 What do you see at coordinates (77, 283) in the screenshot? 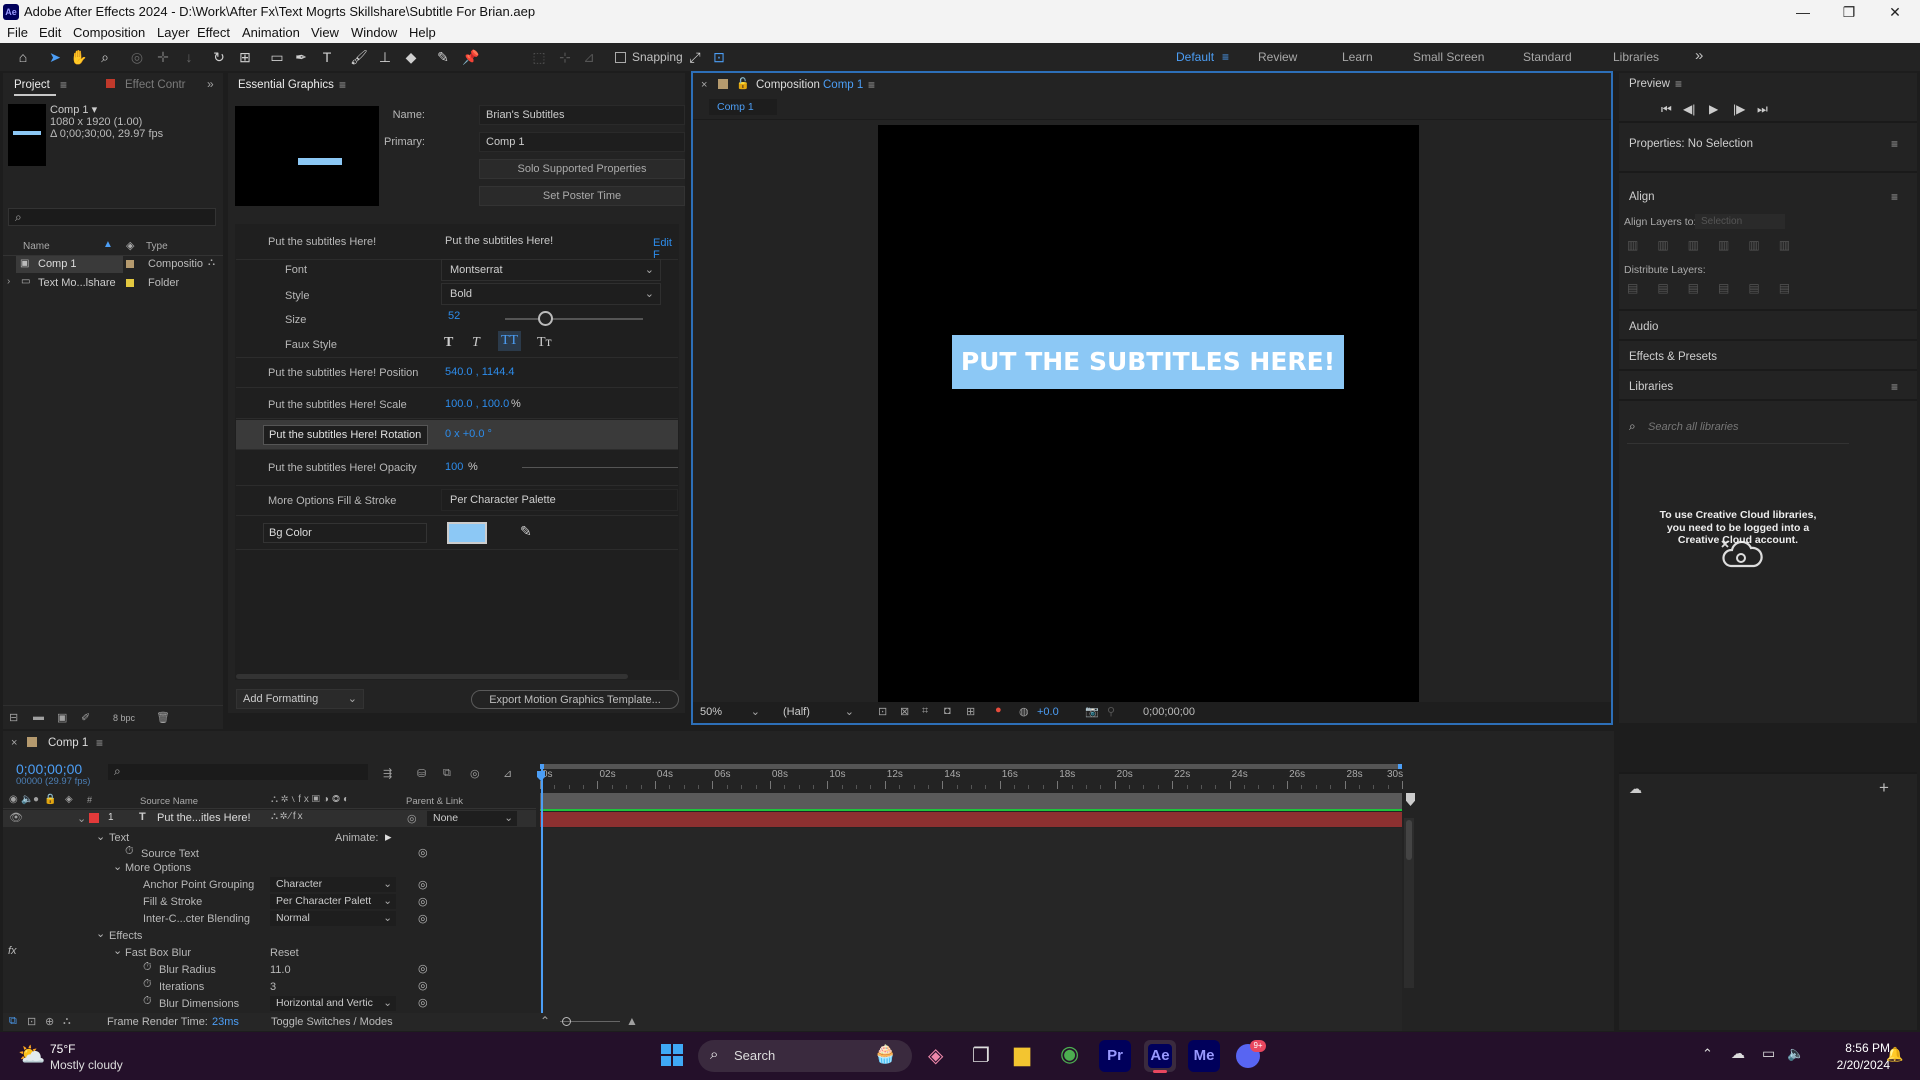
I see `item-name: Text Mo...lshare` at bounding box center [77, 283].